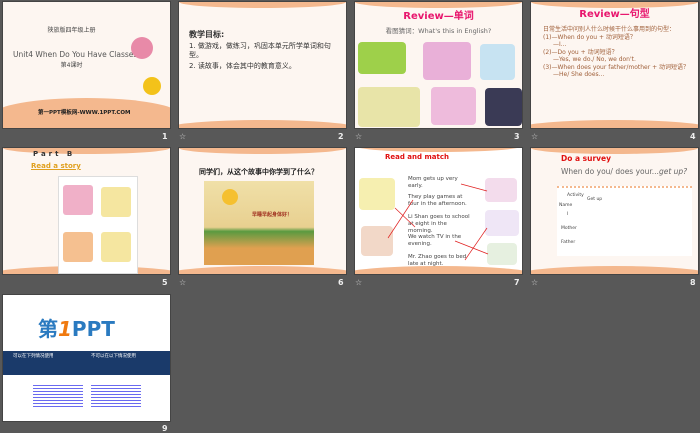  Describe the element at coordinates (260, 51) in the screenshot. I see `goal-1: 1. 做游戏，做练习，巩固本单元所学单词和句型。` at that location.